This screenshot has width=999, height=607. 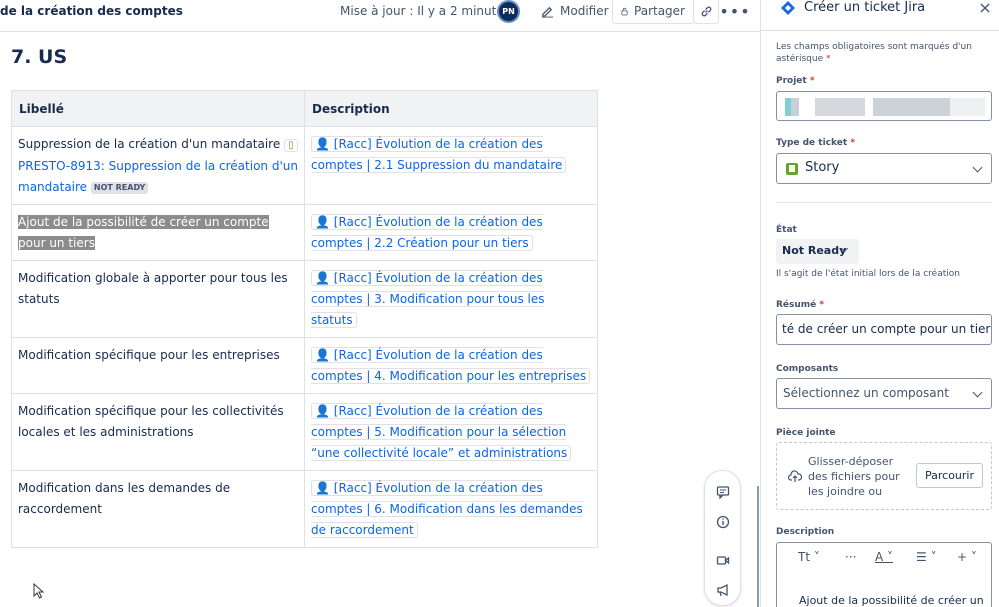 I want to click on summary-label: Résumé *, so click(x=800, y=305).